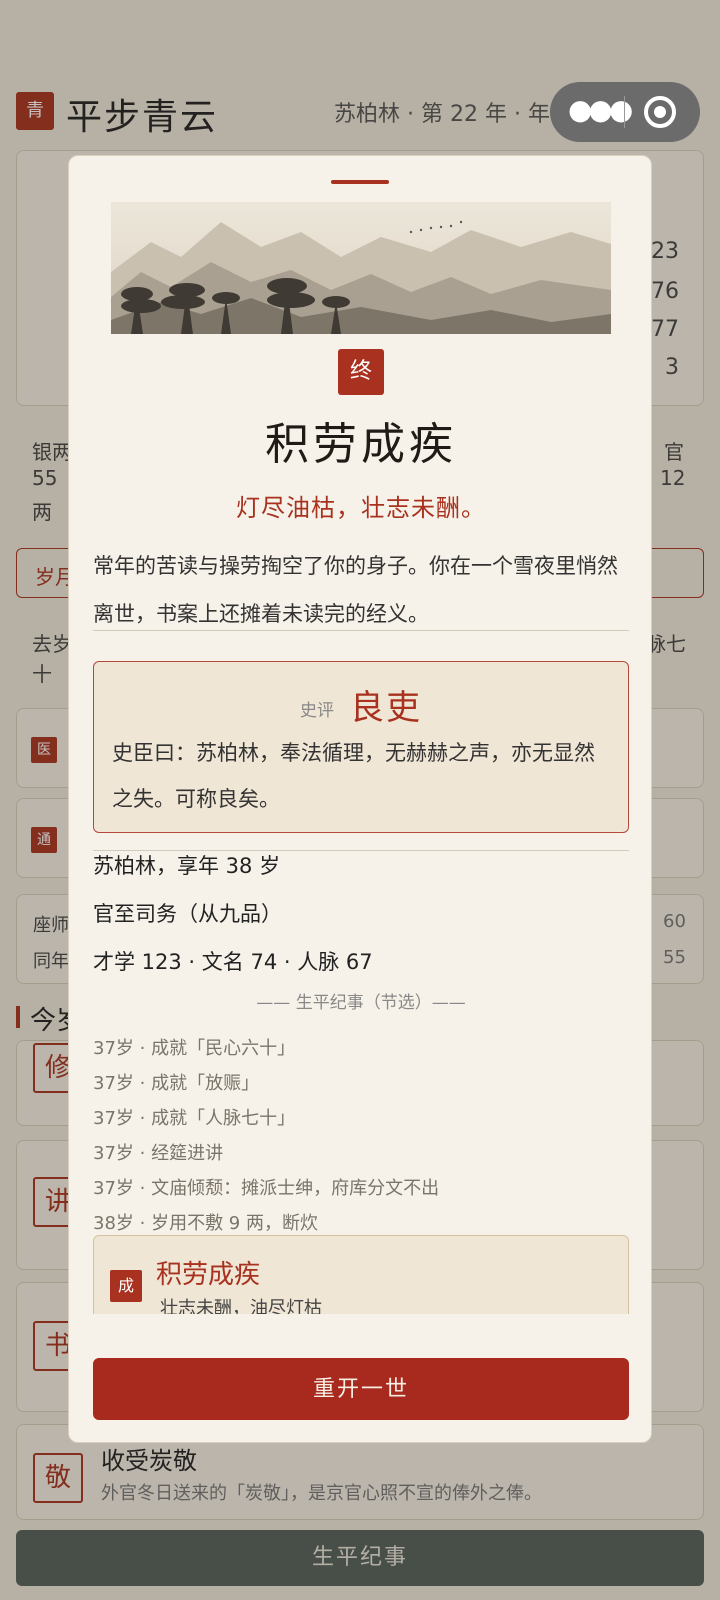  What do you see at coordinates (361, 444) in the screenshot?
I see `ending-title: 积劳成疾` at bounding box center [361, 444].